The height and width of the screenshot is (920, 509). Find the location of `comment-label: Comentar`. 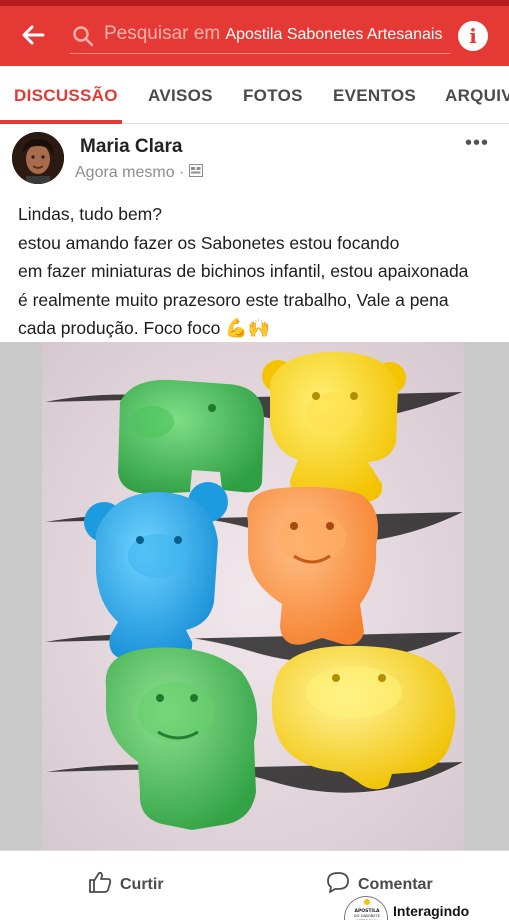

comment-label: Comentar is located at coordinates (395, 884).